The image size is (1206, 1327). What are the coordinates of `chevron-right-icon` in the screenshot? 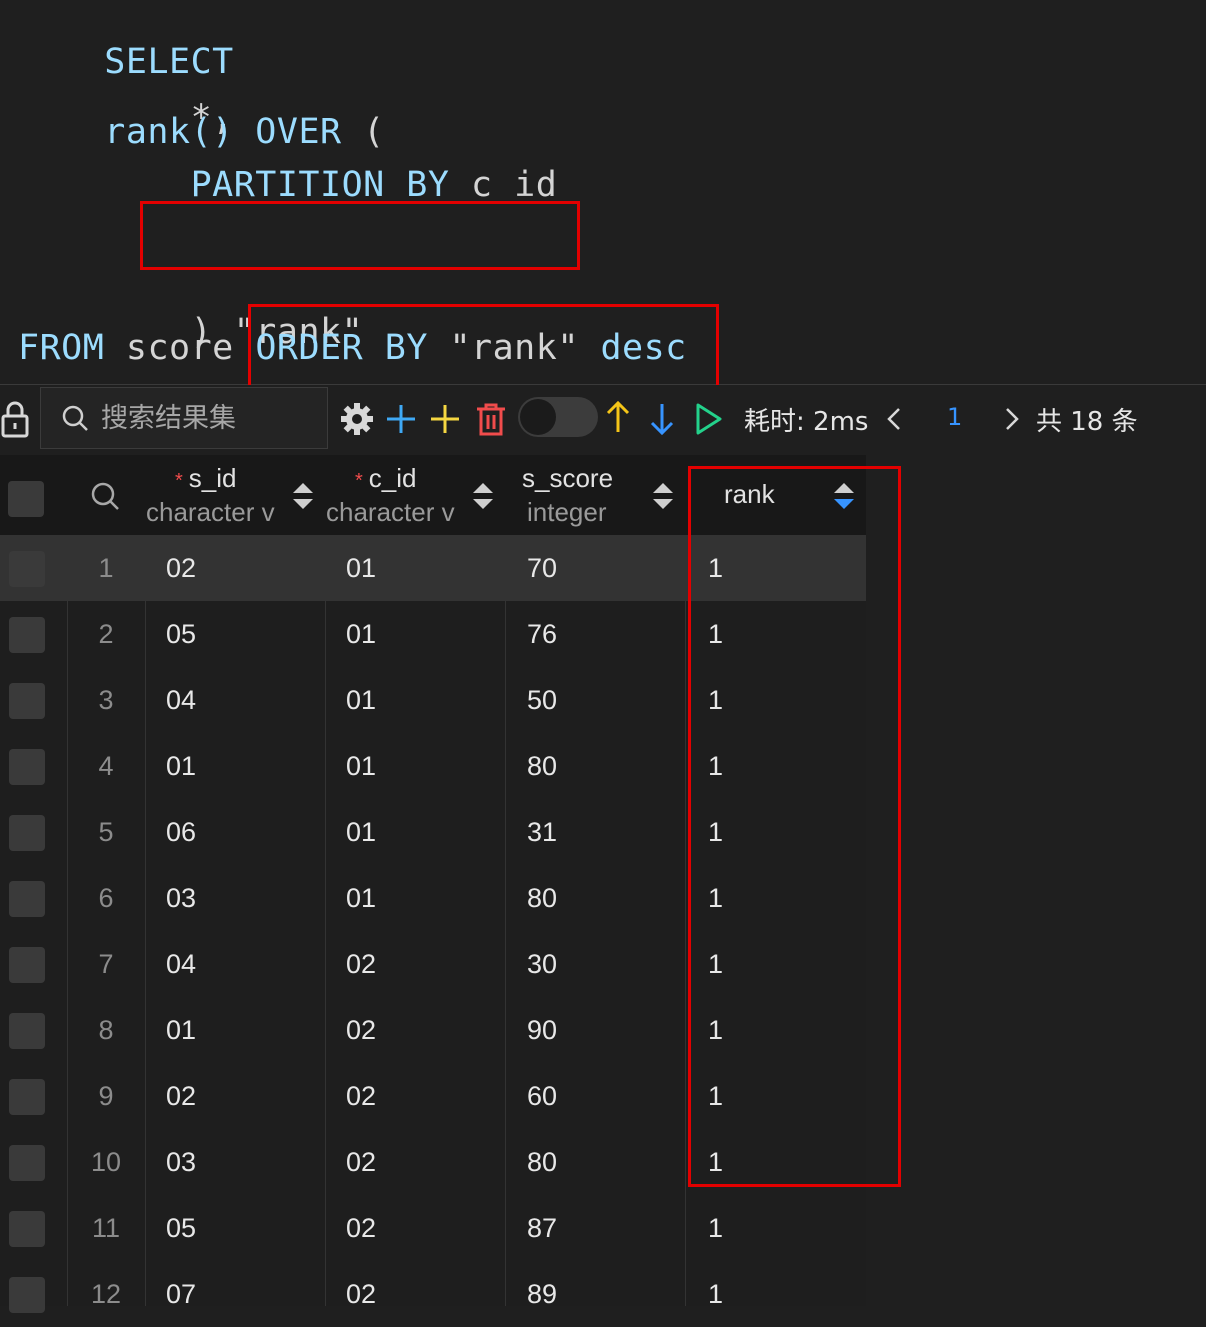 It's located at (1012, 419).